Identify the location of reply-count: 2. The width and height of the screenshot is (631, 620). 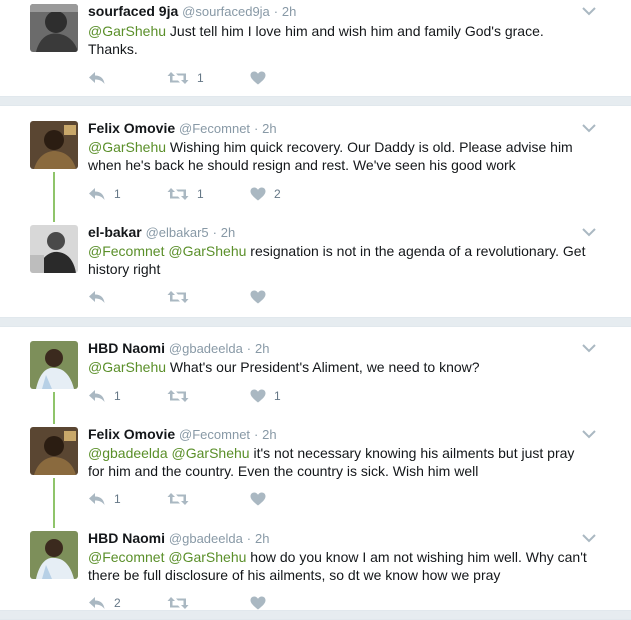
(117, 603).